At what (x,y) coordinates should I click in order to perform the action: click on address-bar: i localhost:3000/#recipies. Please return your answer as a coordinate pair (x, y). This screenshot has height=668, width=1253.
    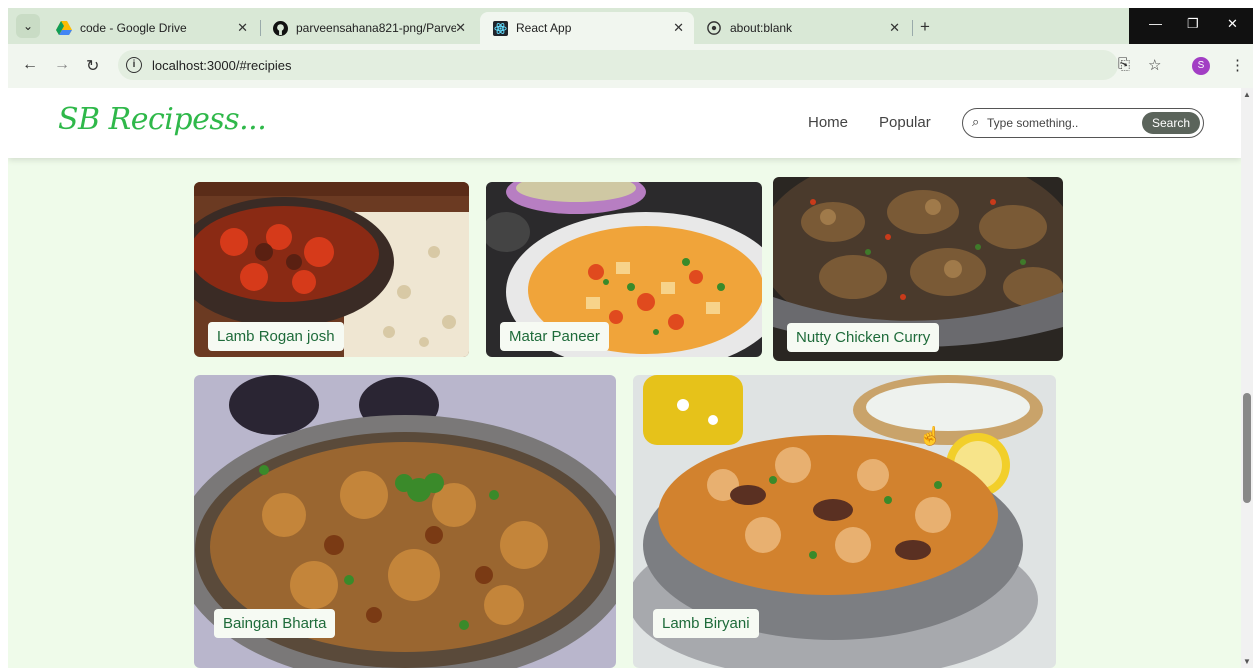
    Looking at the image, I should click on (618, 65).